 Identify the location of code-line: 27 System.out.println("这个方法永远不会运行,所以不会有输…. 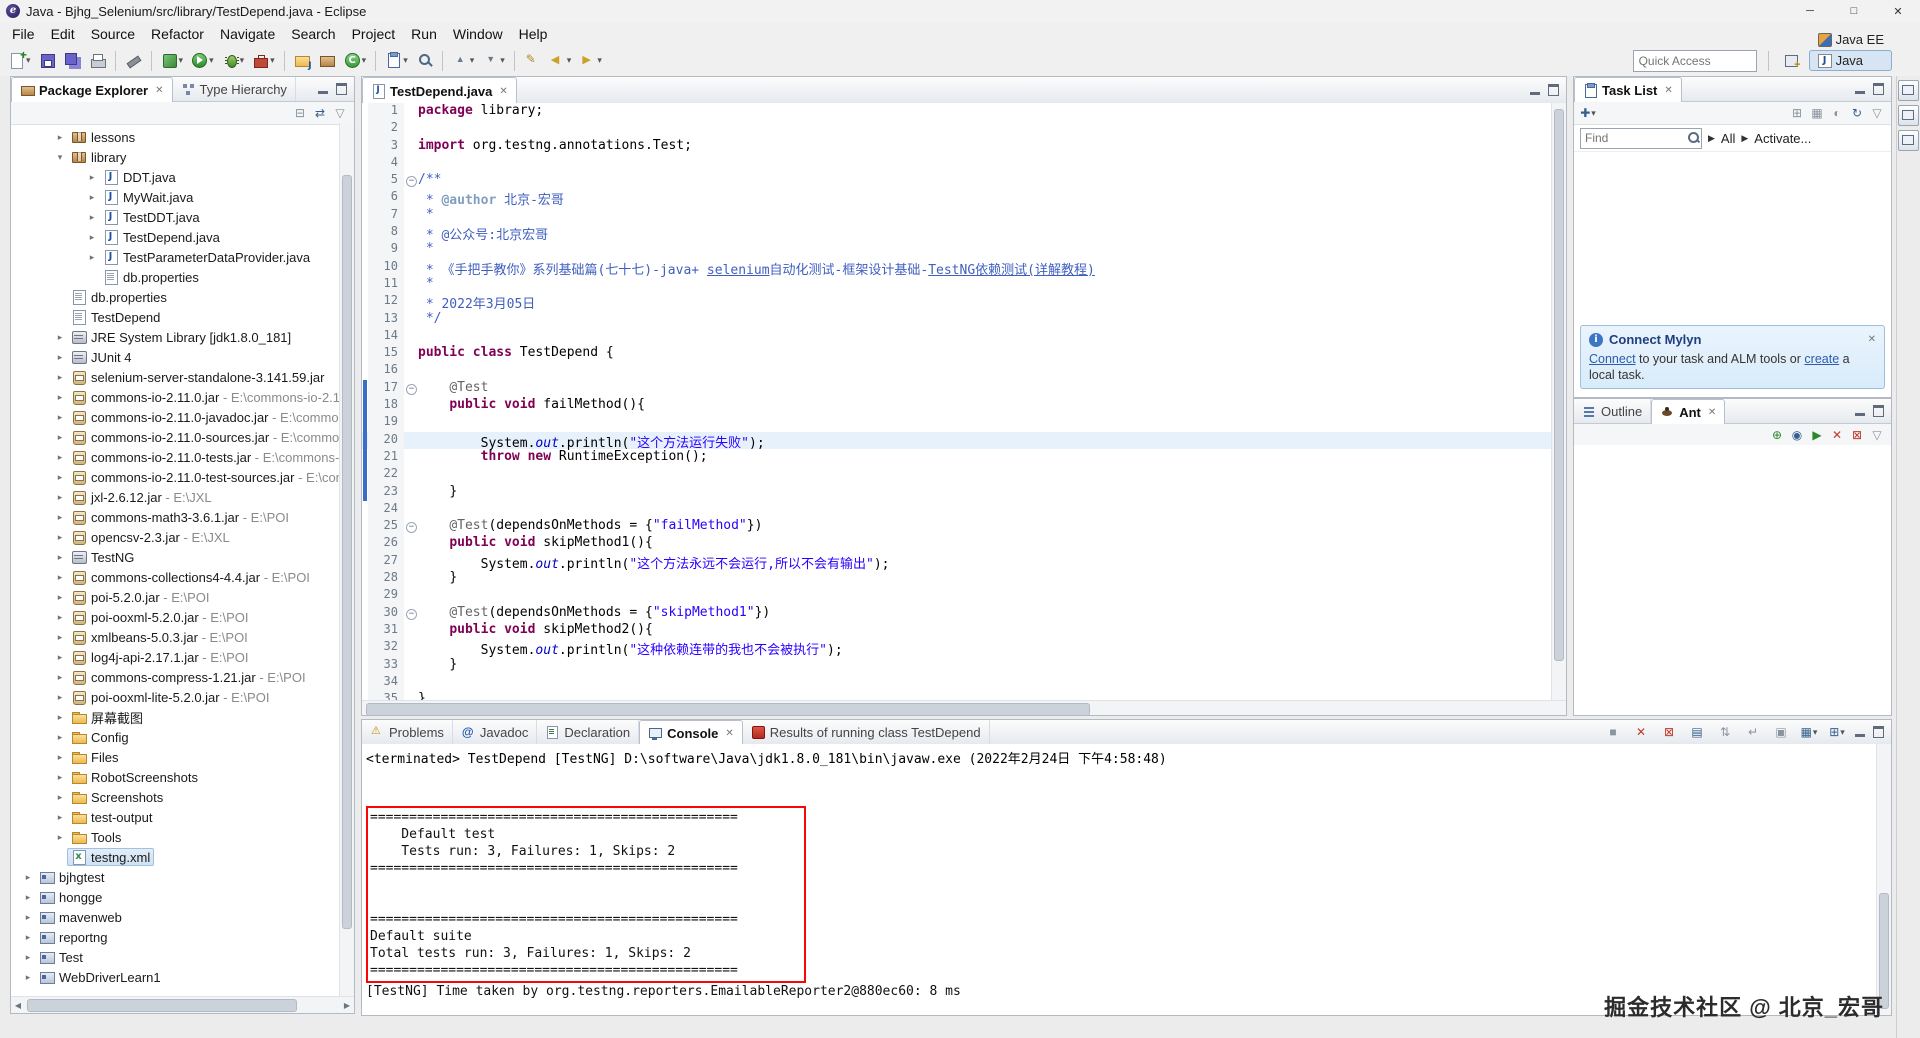
(957, 562).